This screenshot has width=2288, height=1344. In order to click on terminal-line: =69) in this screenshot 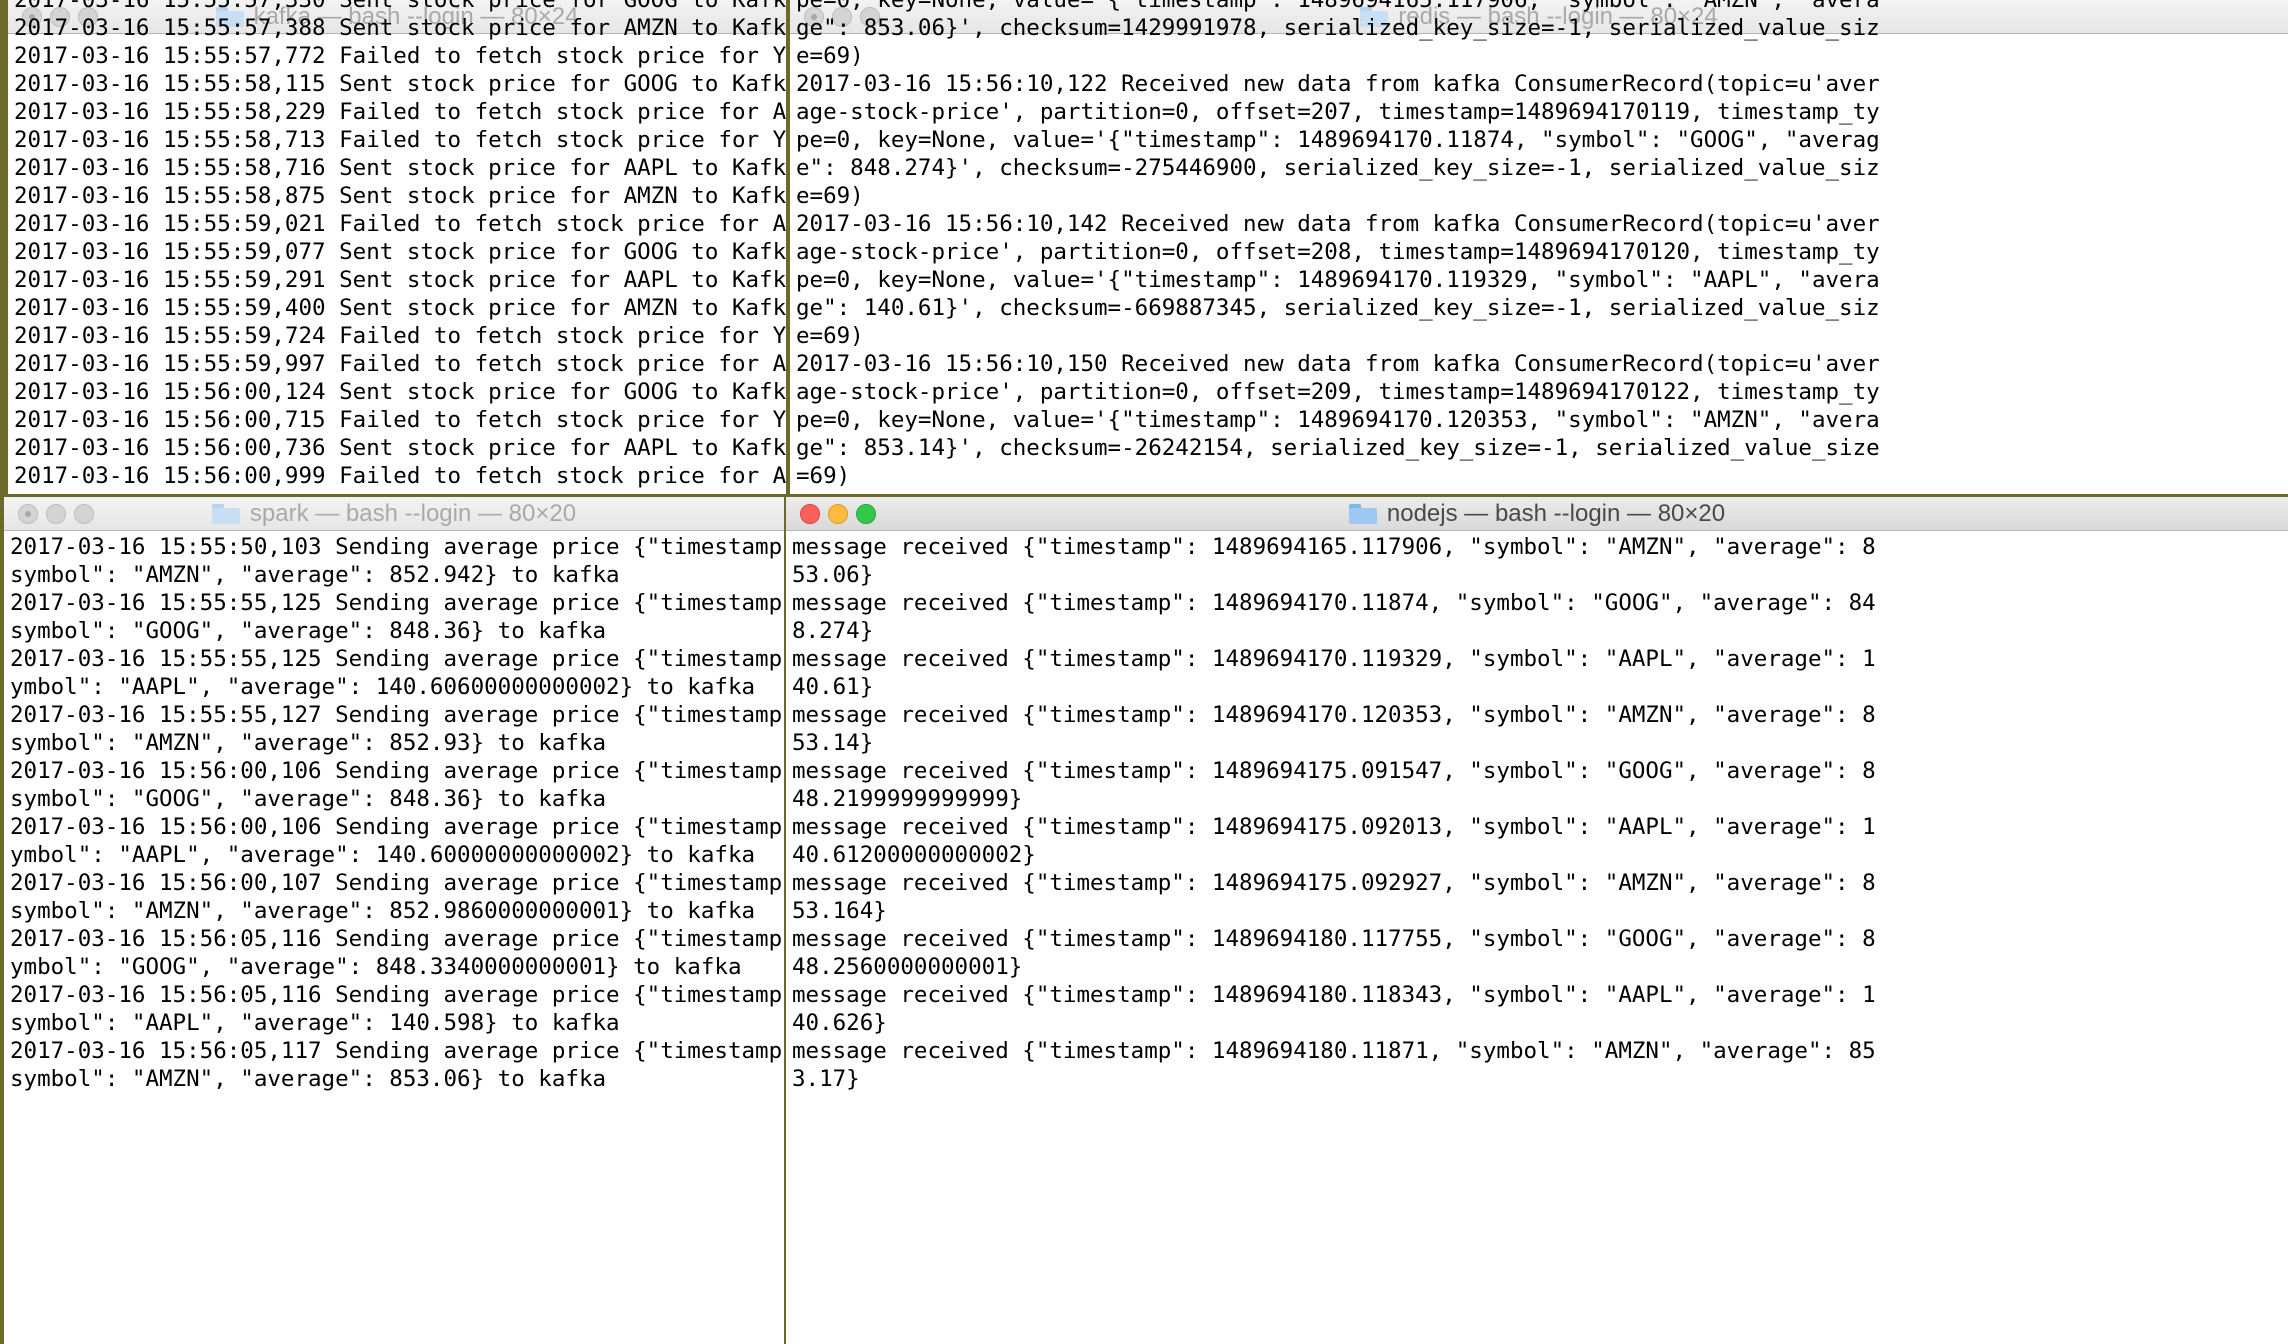, I will do `click(823, 476)`.